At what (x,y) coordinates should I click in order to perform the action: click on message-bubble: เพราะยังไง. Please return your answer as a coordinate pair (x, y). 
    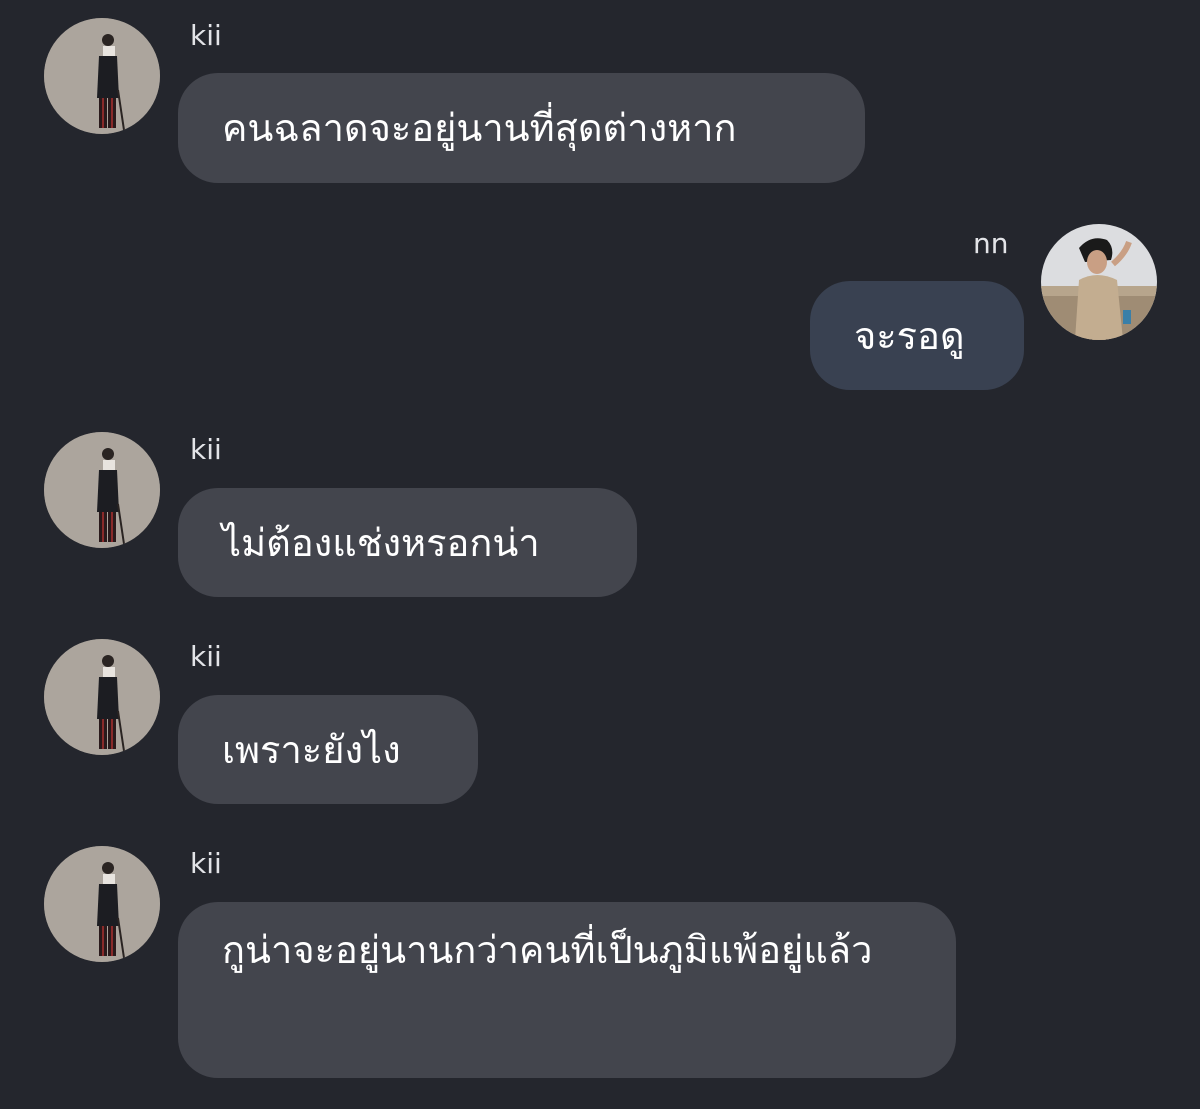
    Looking at the image, I should click on (328, 749).